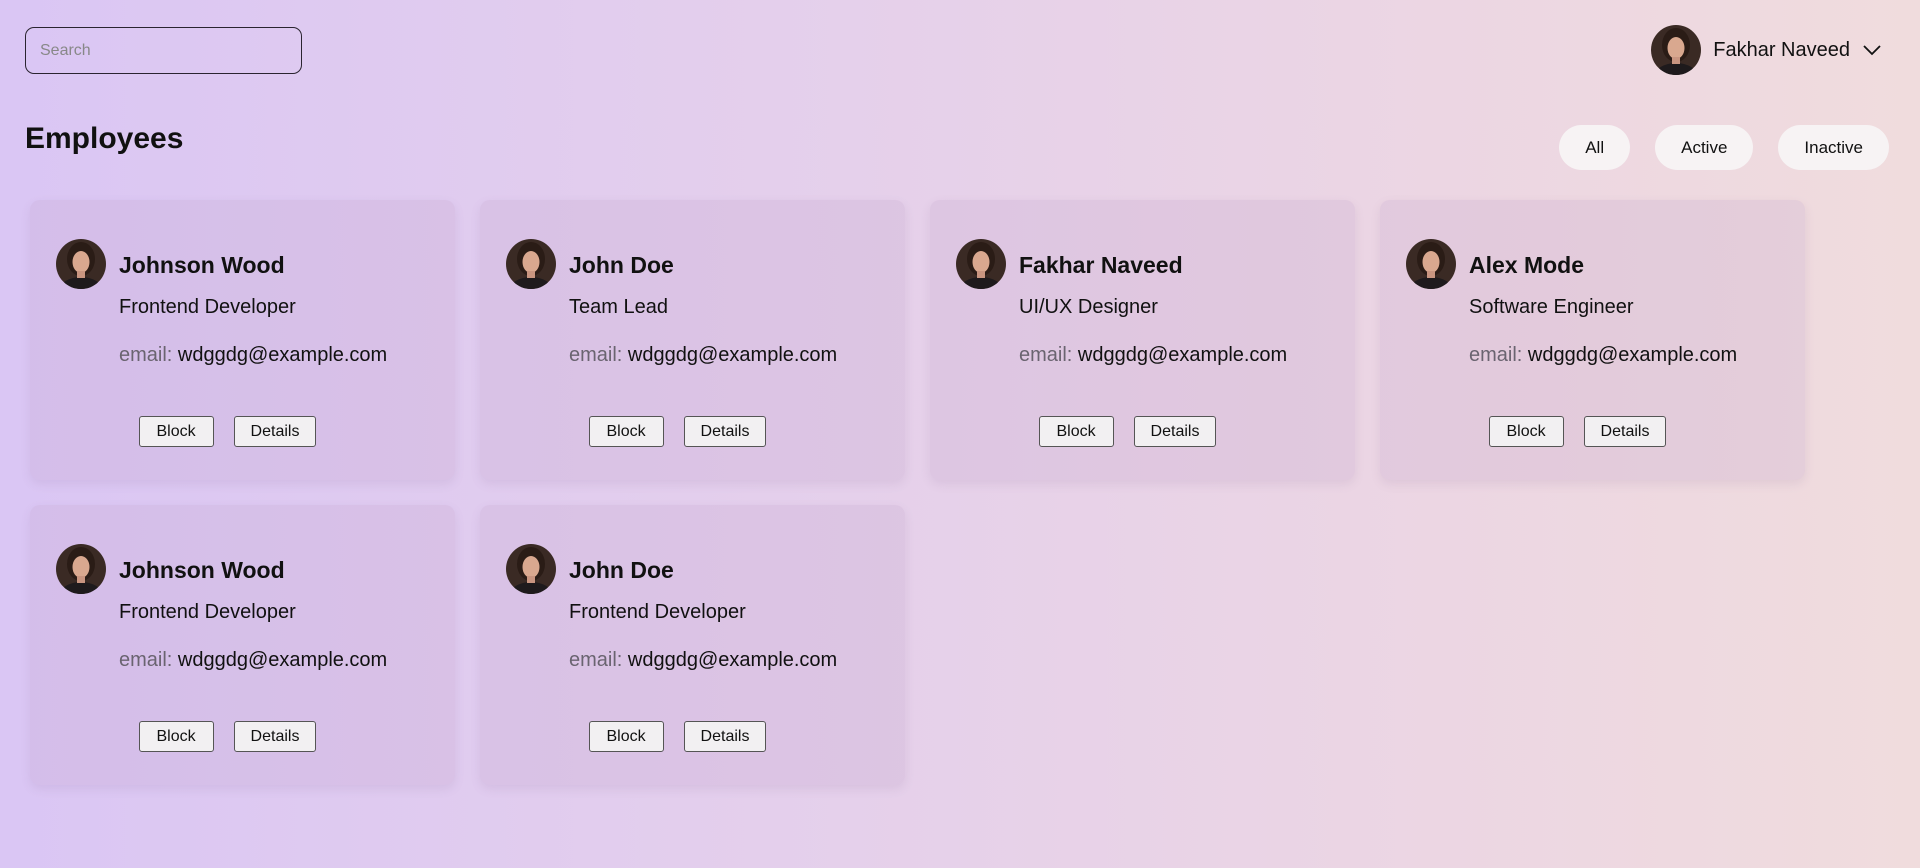 Image resolution: width=1920 pixels, height=868 pixels. I want to click on chevron-down-icon, so click(1872, 50).